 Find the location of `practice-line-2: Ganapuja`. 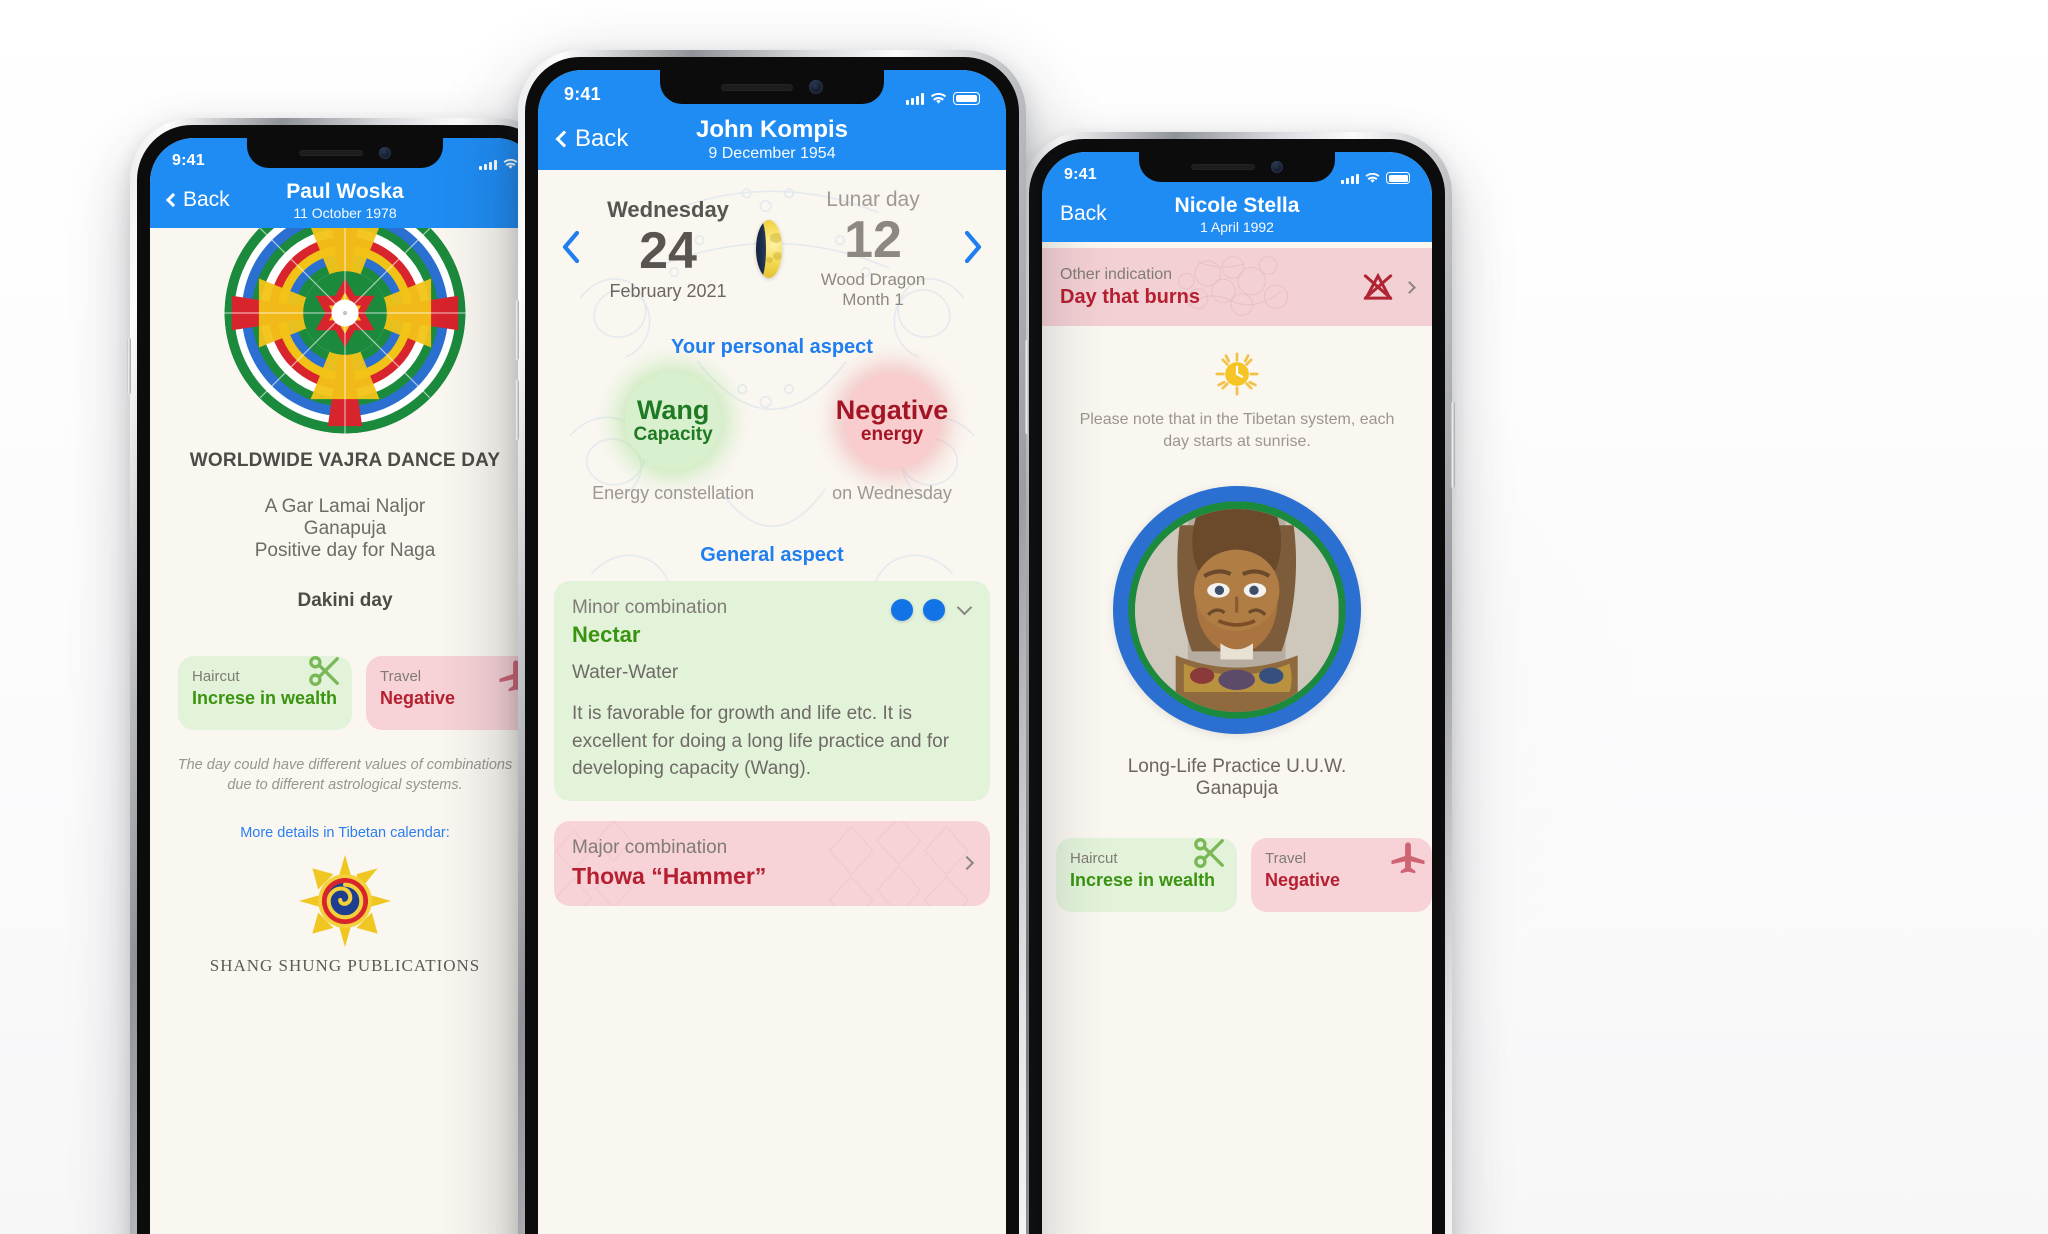

practice-line-2: Ganapuja is located at coordinates (1237, 789).